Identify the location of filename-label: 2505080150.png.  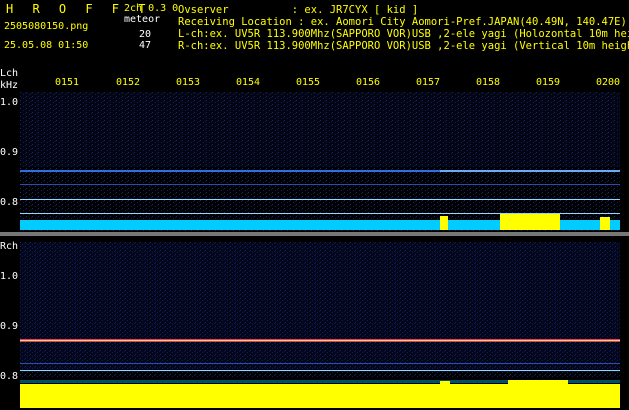
(46, 26).